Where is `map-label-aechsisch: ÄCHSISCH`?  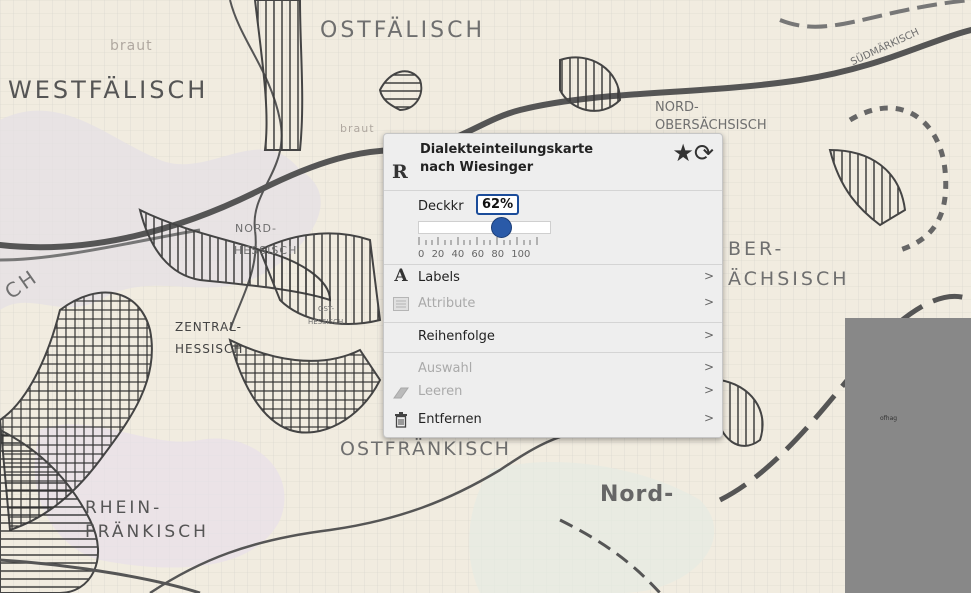
map-label-aechsisch: ÄCHSISCH is located at coordinates (789, 279).